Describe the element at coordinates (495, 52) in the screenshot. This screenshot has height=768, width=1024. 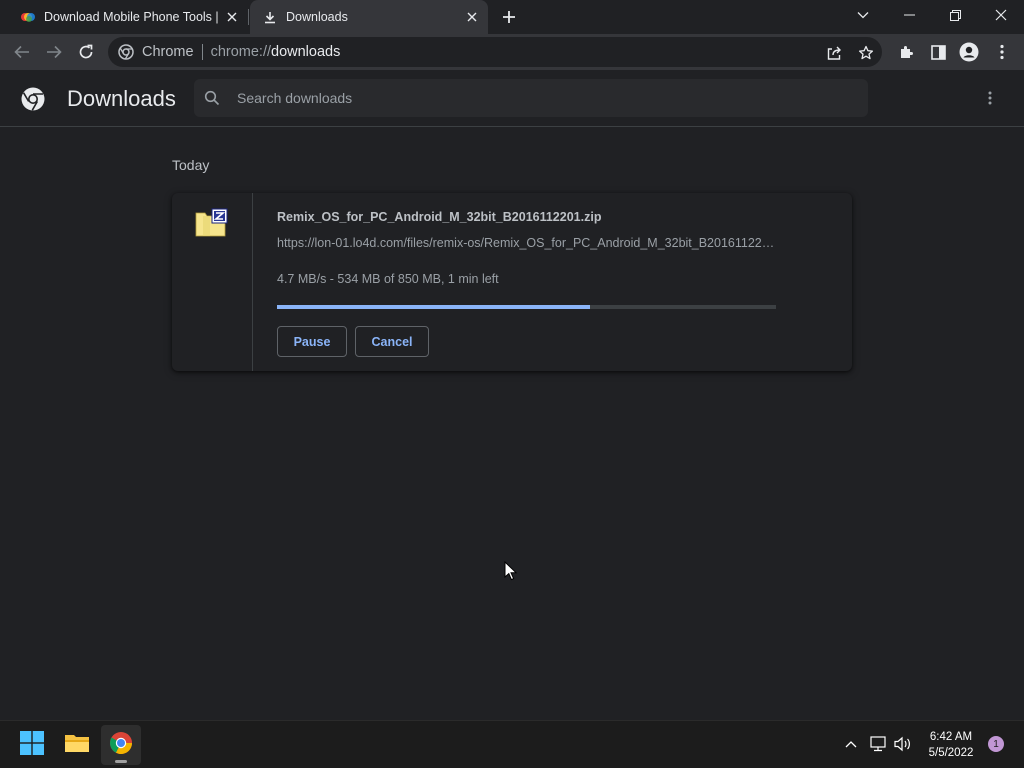
I see `address-bar: Chrome chrome:// downloads` at that location.